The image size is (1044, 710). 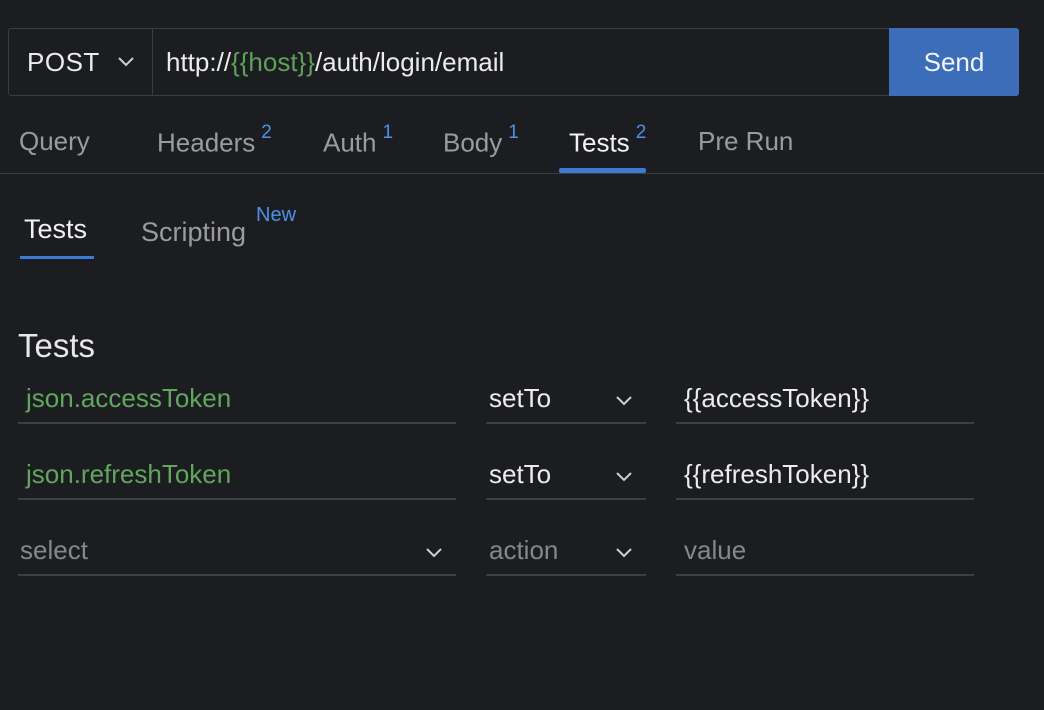 What do you see at coordinates (602, 170) in the screenshot?
I see `active-tab-indicator` at bounding box center [602, 170].